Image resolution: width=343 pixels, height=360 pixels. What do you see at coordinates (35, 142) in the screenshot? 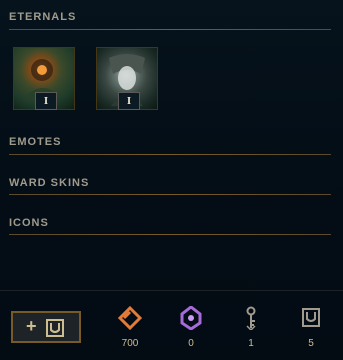
I see `section-title-emotes: EMOTES` at bounding box center [35, 142].